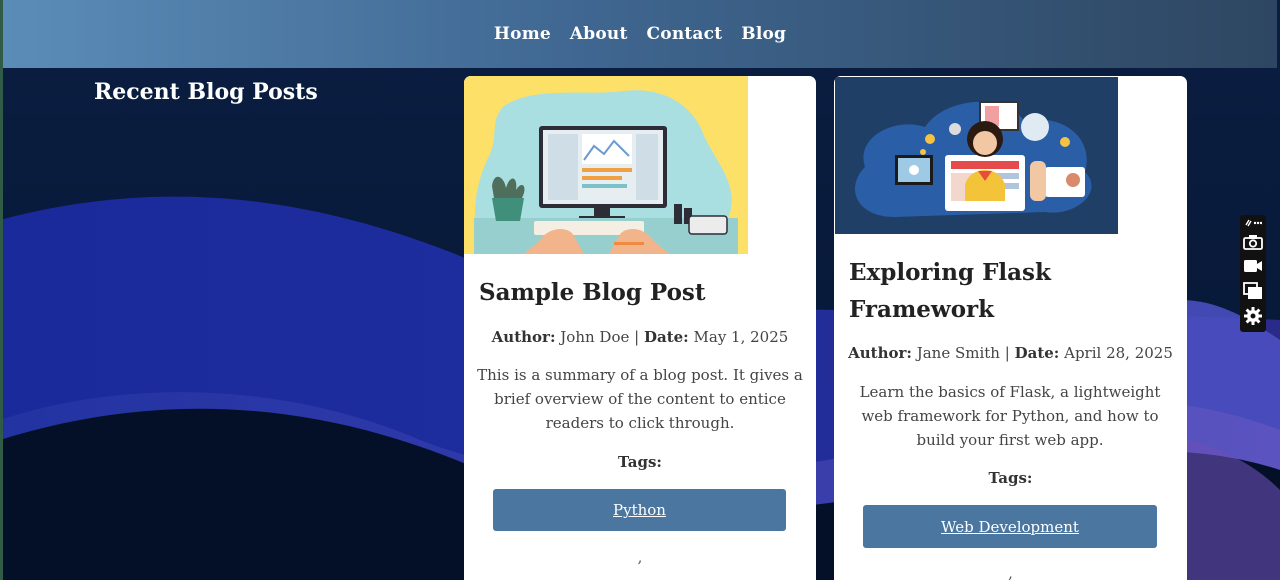  I want to click on post-title: Sample Blog Post, so click(644, 292).